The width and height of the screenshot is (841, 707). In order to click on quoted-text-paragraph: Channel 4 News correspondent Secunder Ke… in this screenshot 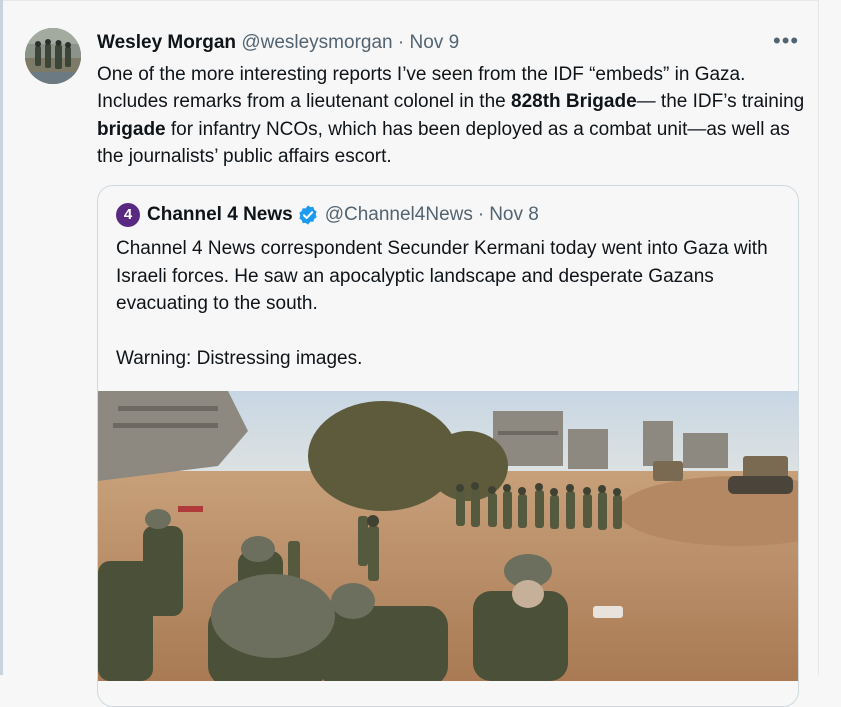, I will do `click(442, 276)`.